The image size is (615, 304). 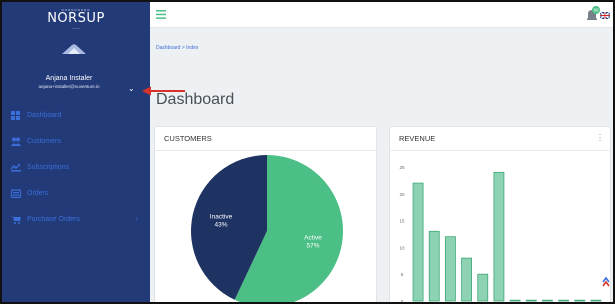 What do you see at coordinates (402, 167) in the screenshot?
I see `y-tick-label: 25` at bounding box center [402, 167].